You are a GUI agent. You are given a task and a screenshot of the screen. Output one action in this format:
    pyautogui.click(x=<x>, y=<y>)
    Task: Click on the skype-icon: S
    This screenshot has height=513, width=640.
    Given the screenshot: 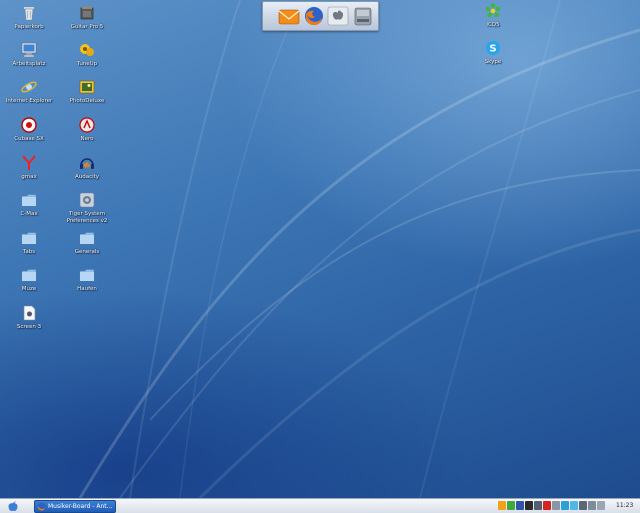 What is the action you would take?
    pyautogui.click(x=493, y=48)
    